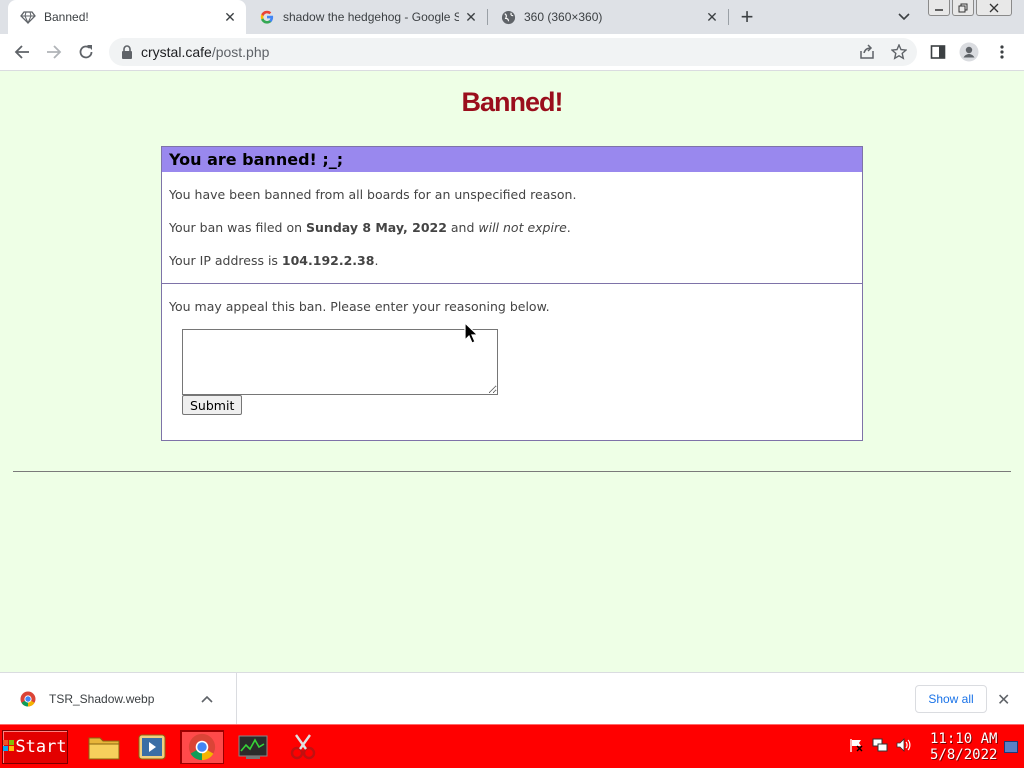  Describe the element at coordinates (371, 17) in the screenshot. I see `tab-title: shadow the hedgehog - Google Sea` at that location.